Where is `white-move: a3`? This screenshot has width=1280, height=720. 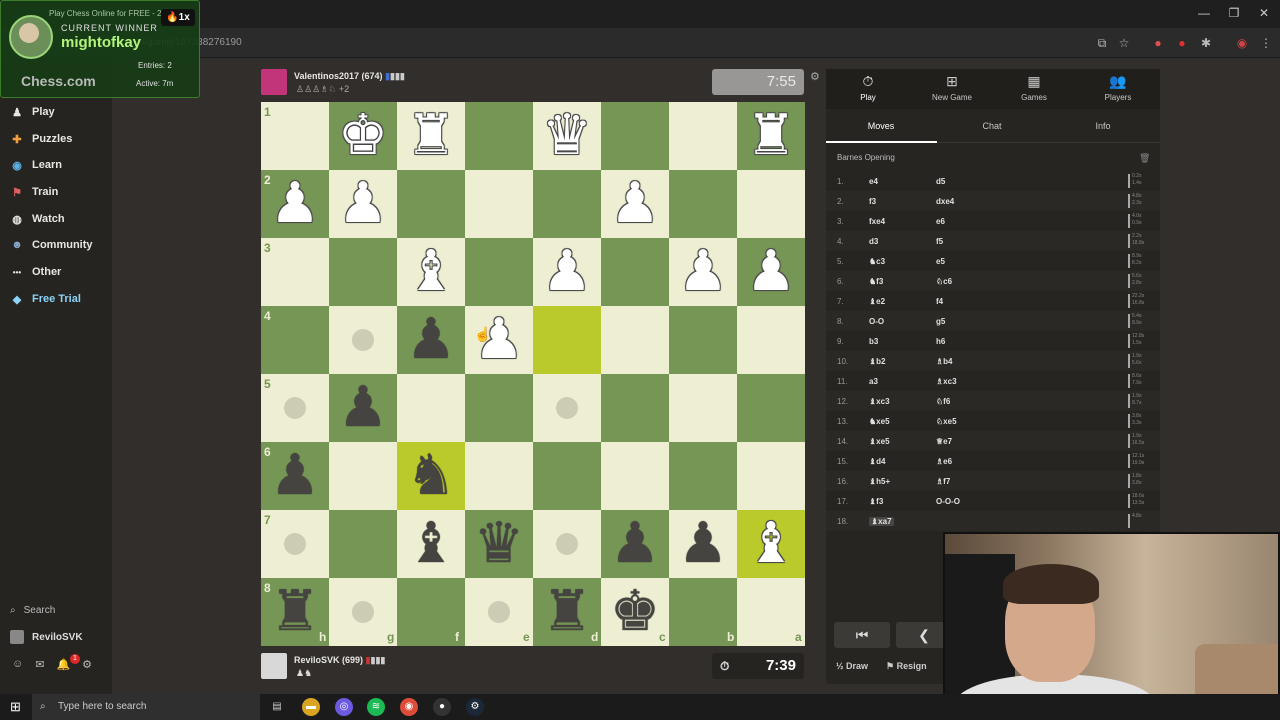
white-move: a3 is located at coordinates (873, 381).